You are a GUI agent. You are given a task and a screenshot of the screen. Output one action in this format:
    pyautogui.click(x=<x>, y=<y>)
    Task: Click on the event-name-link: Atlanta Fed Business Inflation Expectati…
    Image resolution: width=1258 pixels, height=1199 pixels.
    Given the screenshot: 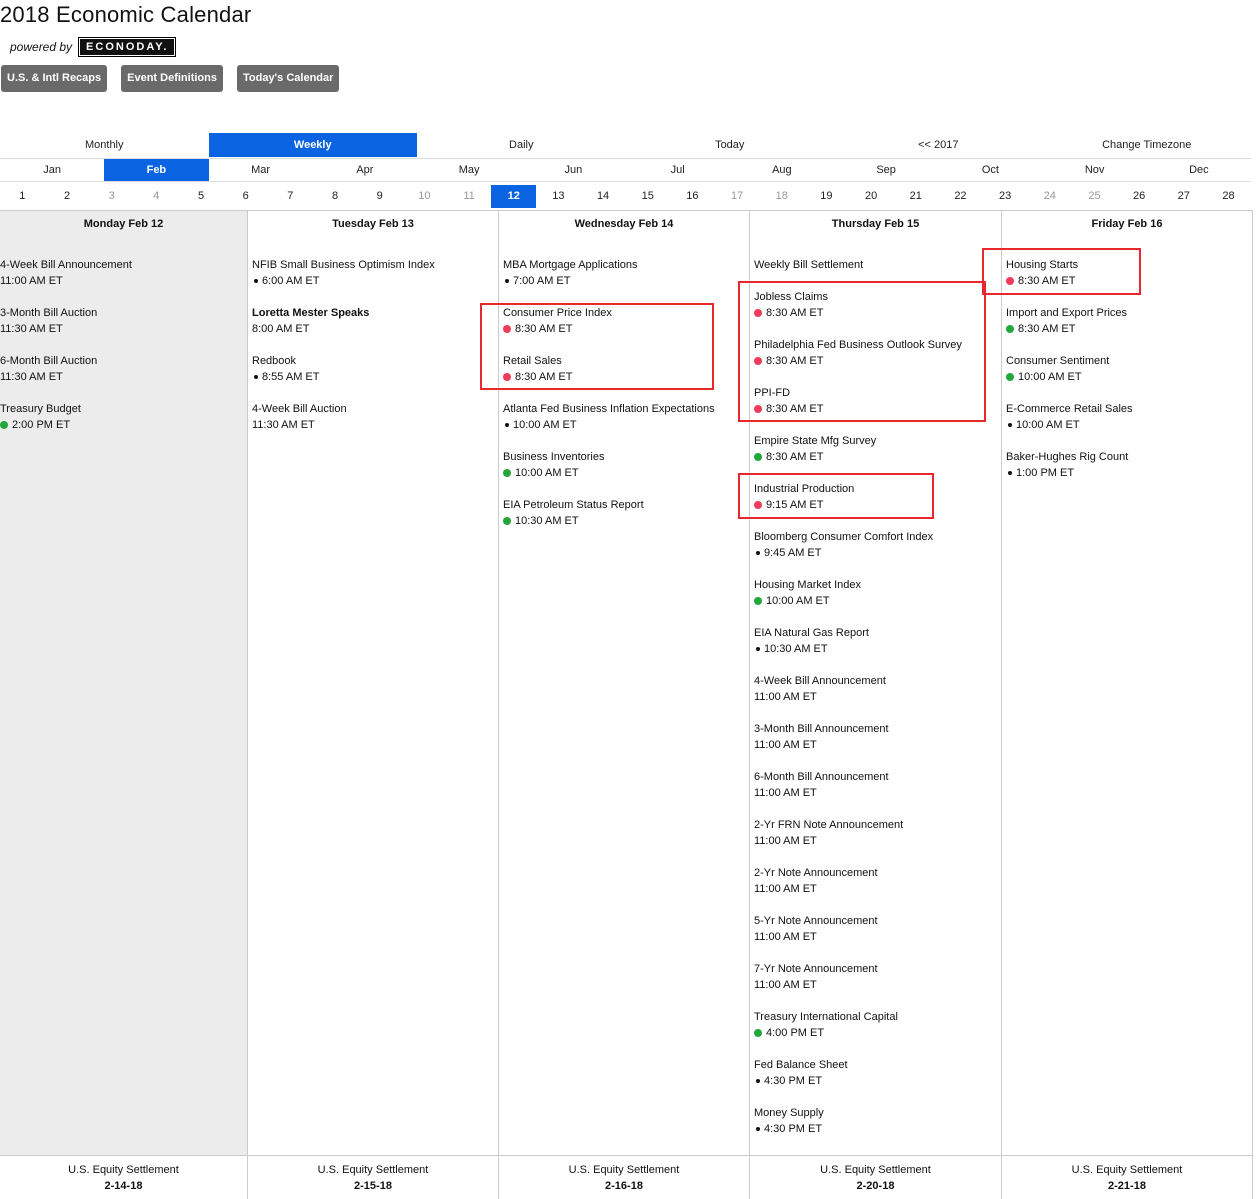 What is the action you would take?
    pyautogui.click(x=626, y=409)
    